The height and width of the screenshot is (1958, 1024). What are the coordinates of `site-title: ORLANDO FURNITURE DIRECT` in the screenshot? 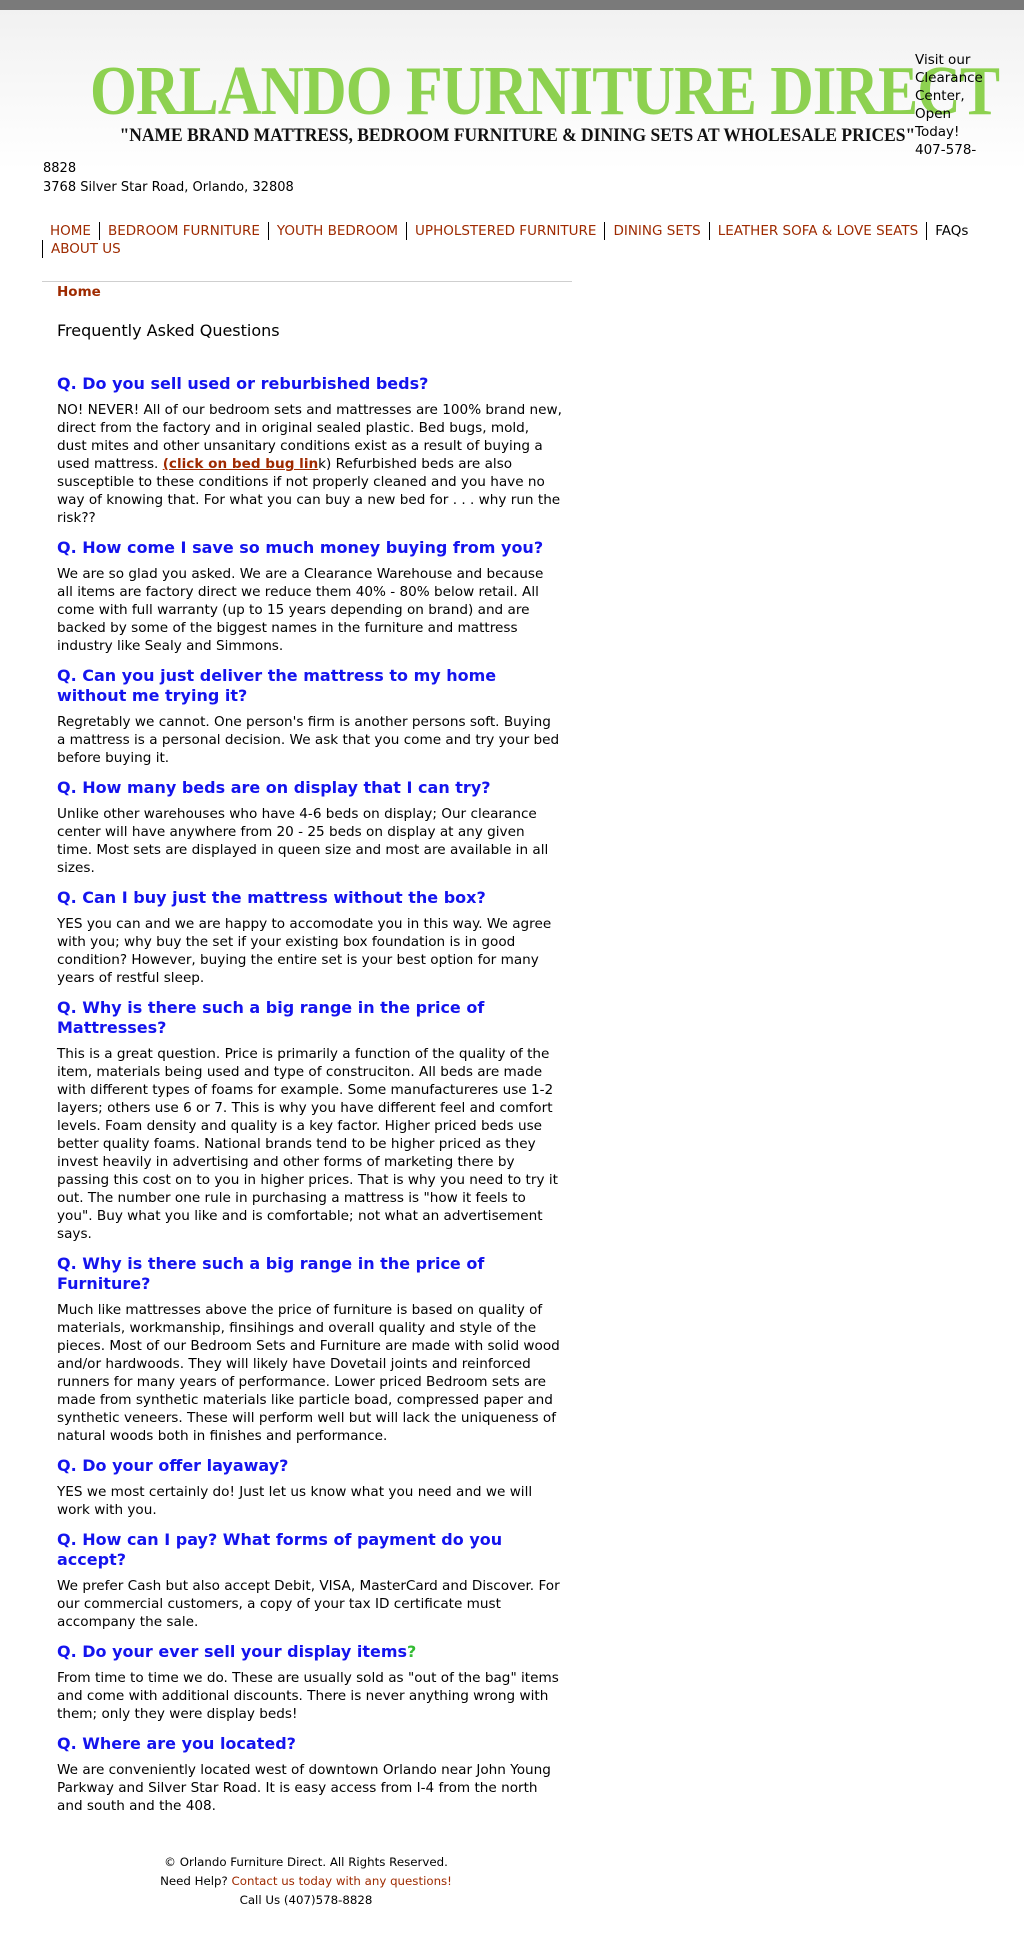 It's located at (545, 92).